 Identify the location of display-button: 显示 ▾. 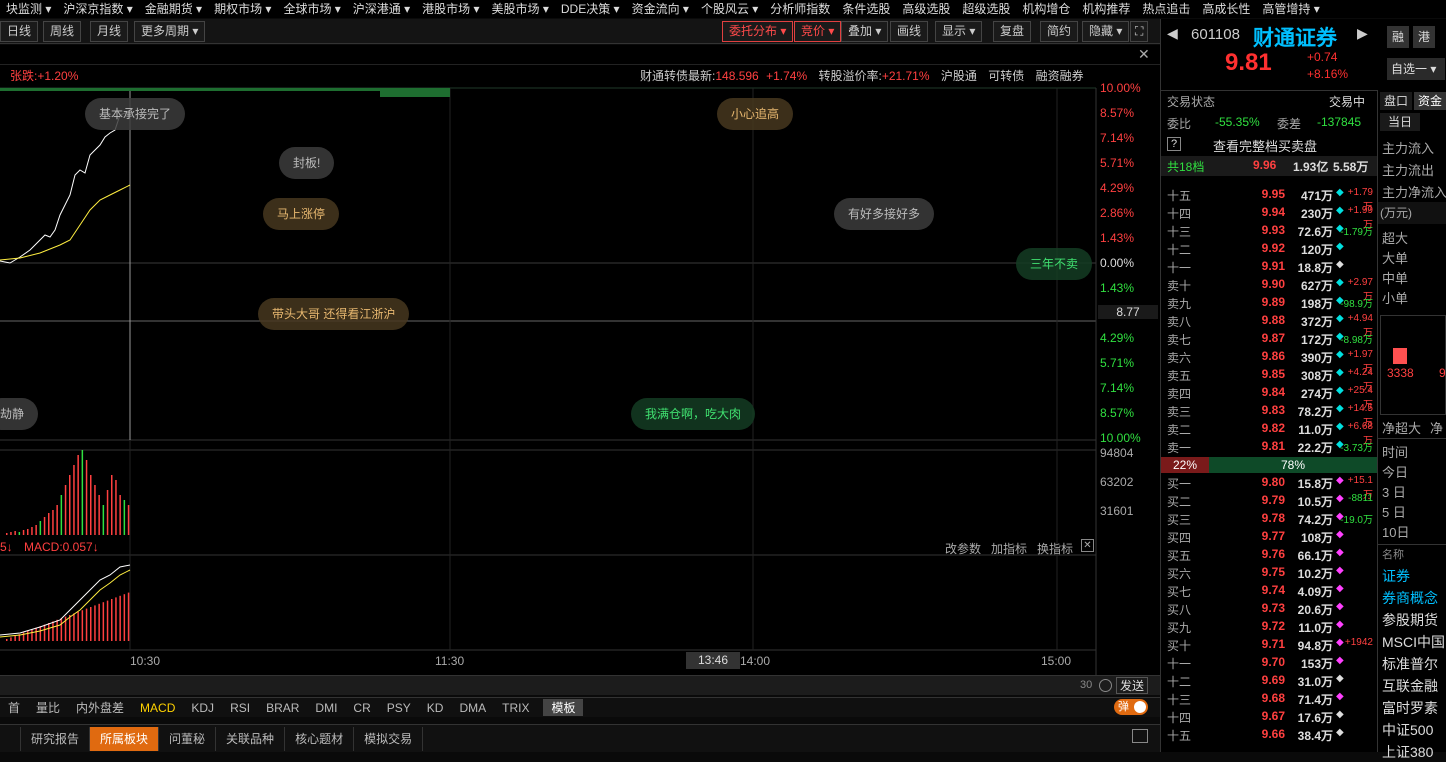
(959, 31).